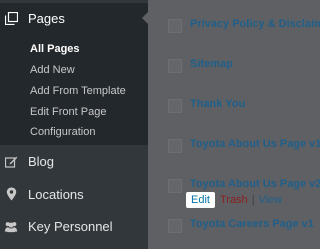  I want to click on view-link: View, so click(271, 200).